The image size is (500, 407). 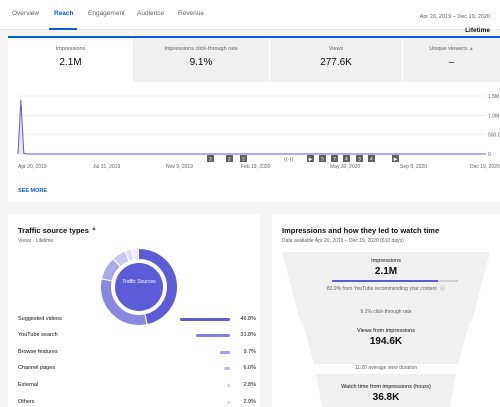 I want to click on active-tab-indicator, so click(x=63, y=29).